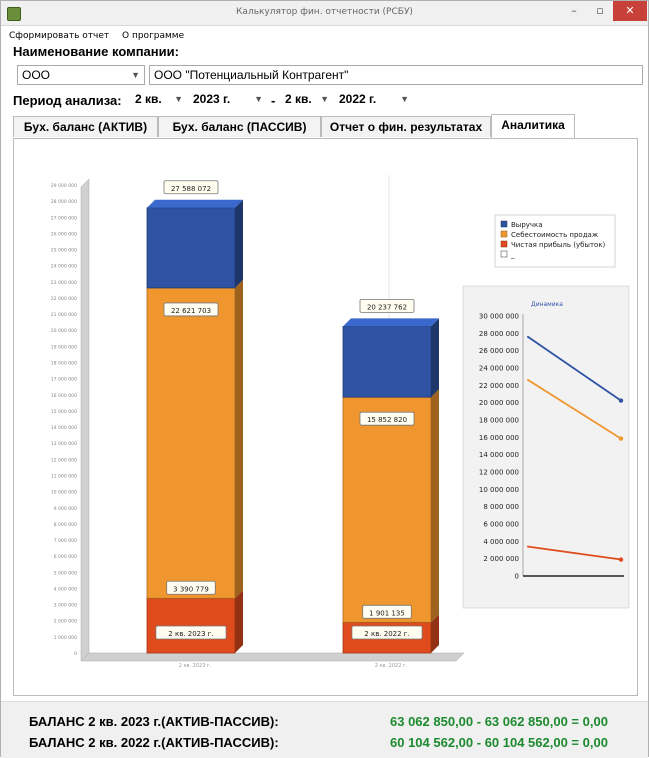  I want to click on y-tick-label: 5 000 000, so click(65, 573).